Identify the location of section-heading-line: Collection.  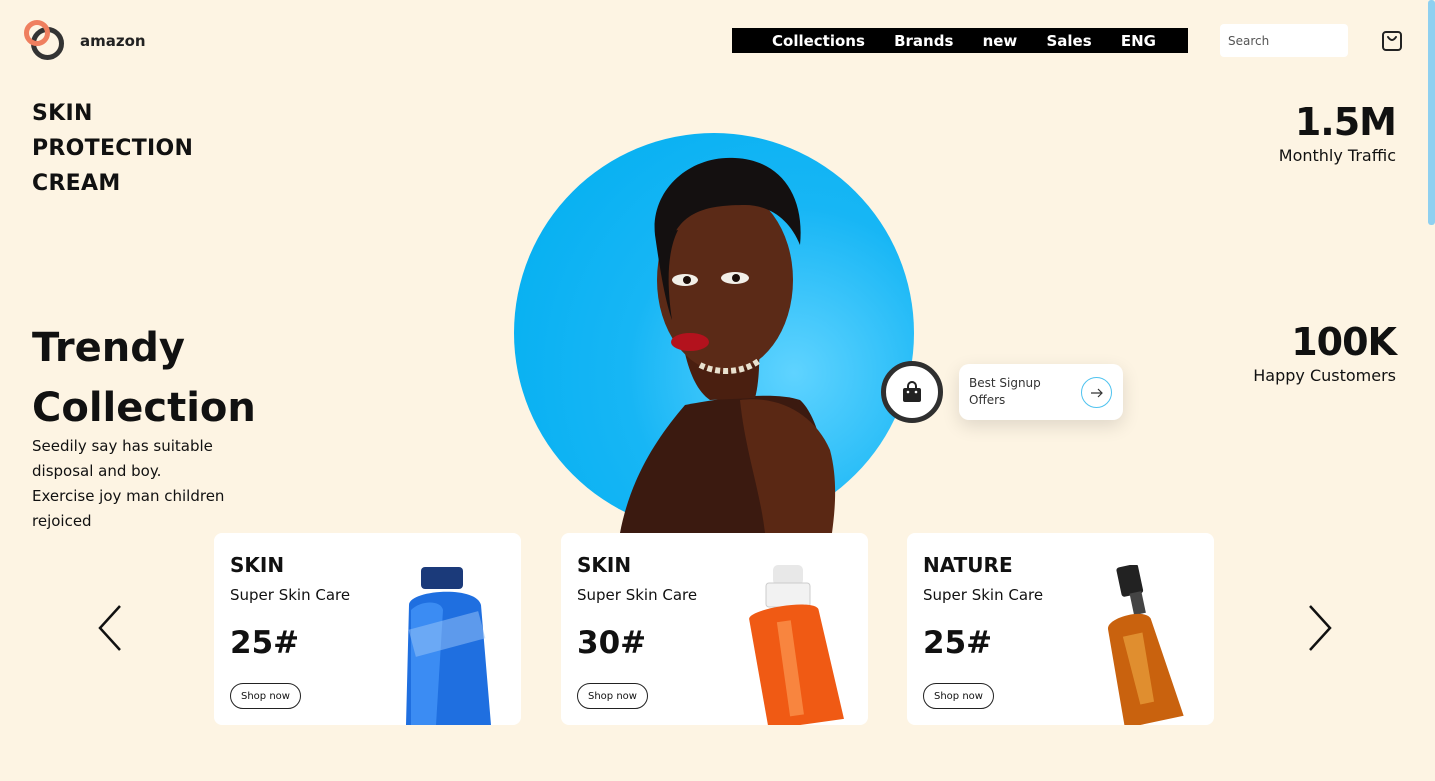
(144, 408).